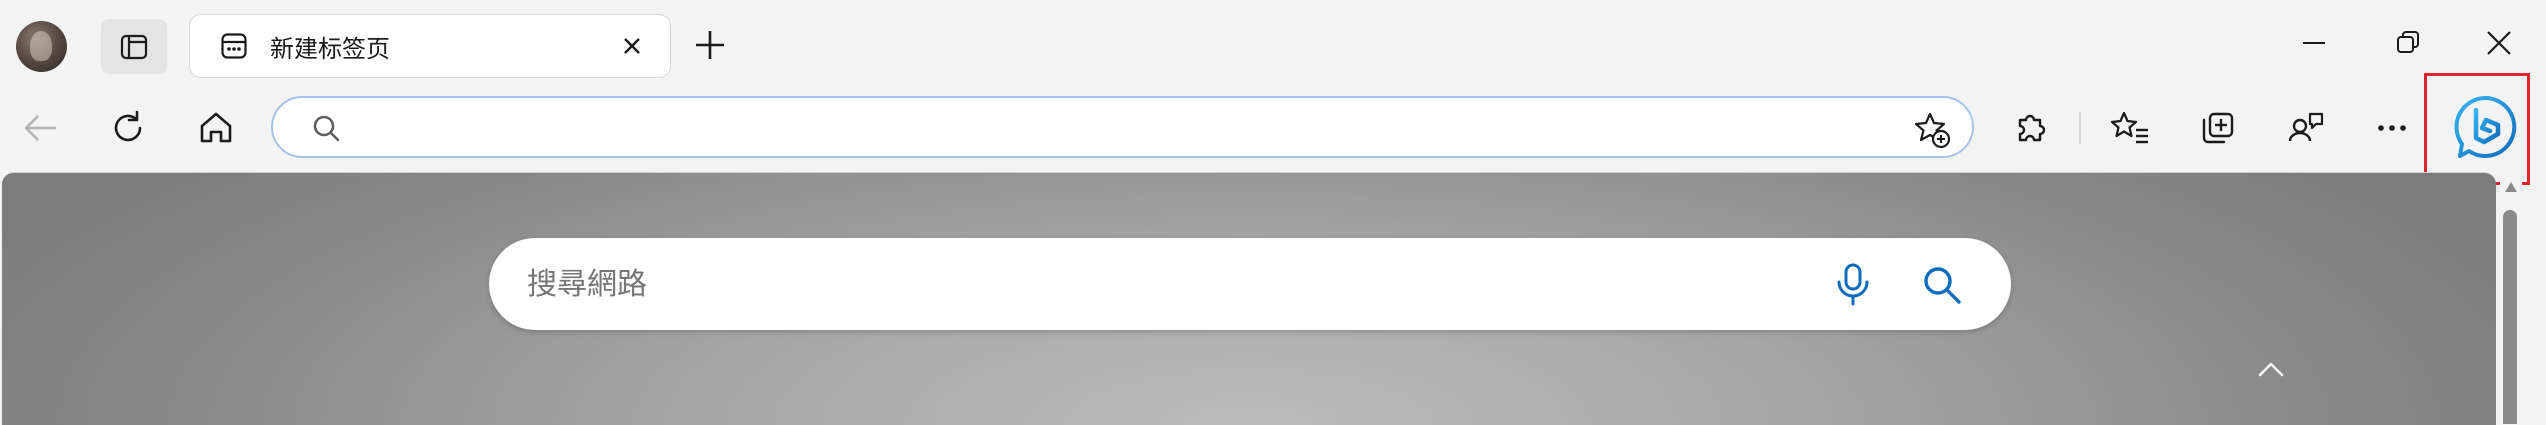 The height and width of the screenshot is (425, 2546). Describe the element at coordinates (1127, 285) in the screenshot. I see `web-search-input` at that location.